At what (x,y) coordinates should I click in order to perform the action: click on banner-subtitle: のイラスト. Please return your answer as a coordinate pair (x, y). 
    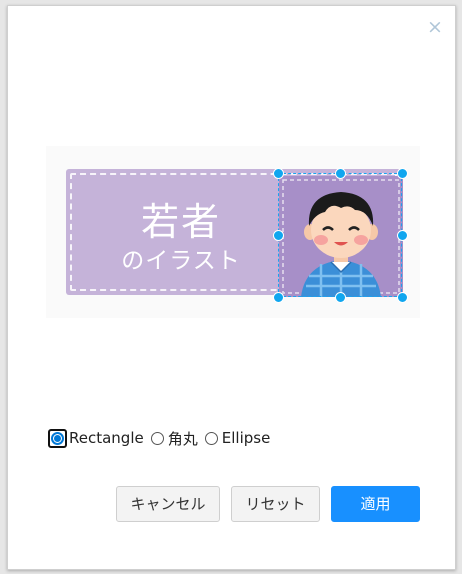
    Looking at the image, I should click on (181, 261).